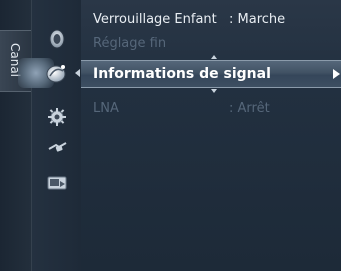 This screenshot has height=271, width=341. What do you see at coordinates (130, 43) in the screenshot?
I see `menu-item-label: Réglage fin` at bounding box center [130, 43].